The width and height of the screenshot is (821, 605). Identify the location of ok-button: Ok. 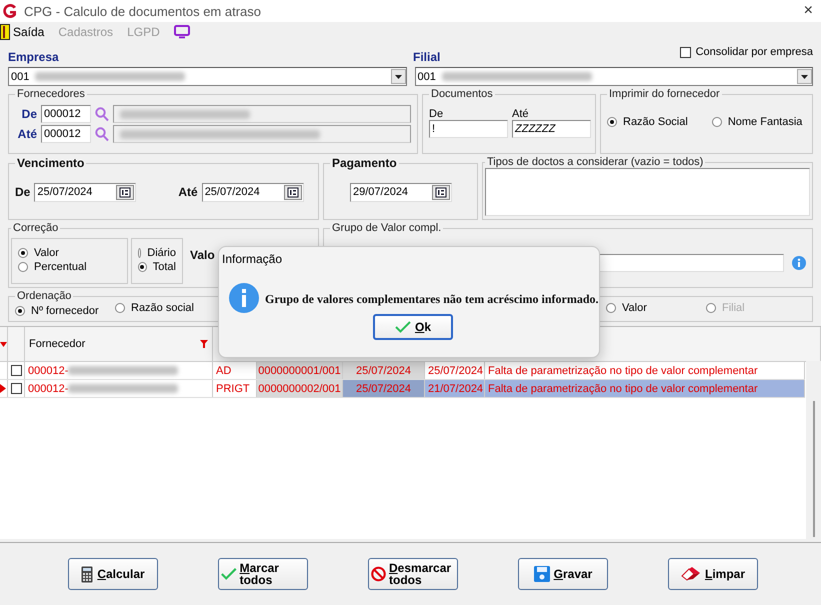
(413, 327).